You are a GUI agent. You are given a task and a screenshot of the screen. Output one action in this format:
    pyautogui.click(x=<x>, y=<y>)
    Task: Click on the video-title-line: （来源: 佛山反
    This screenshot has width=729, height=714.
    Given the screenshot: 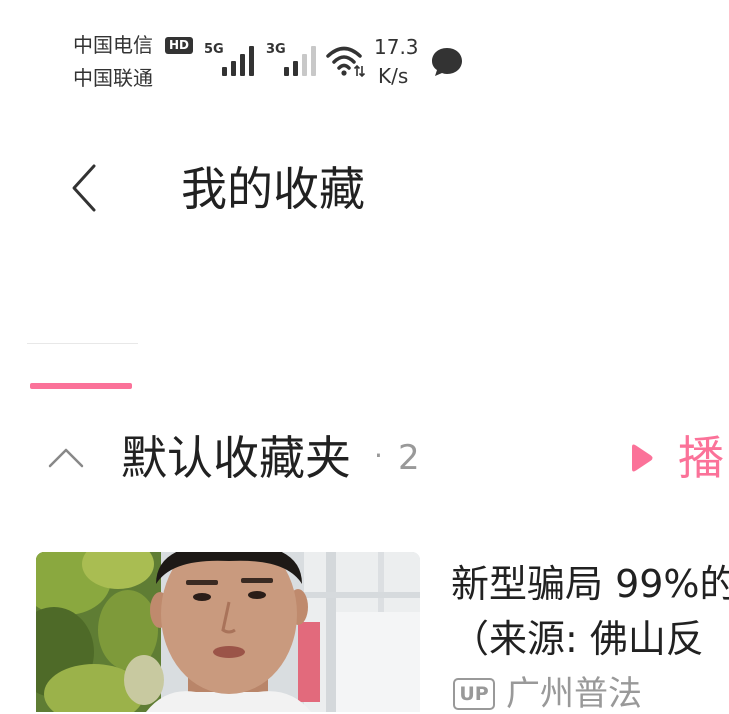 What is the action you would take?
    pyautogui.click(x=590, y=639)
    